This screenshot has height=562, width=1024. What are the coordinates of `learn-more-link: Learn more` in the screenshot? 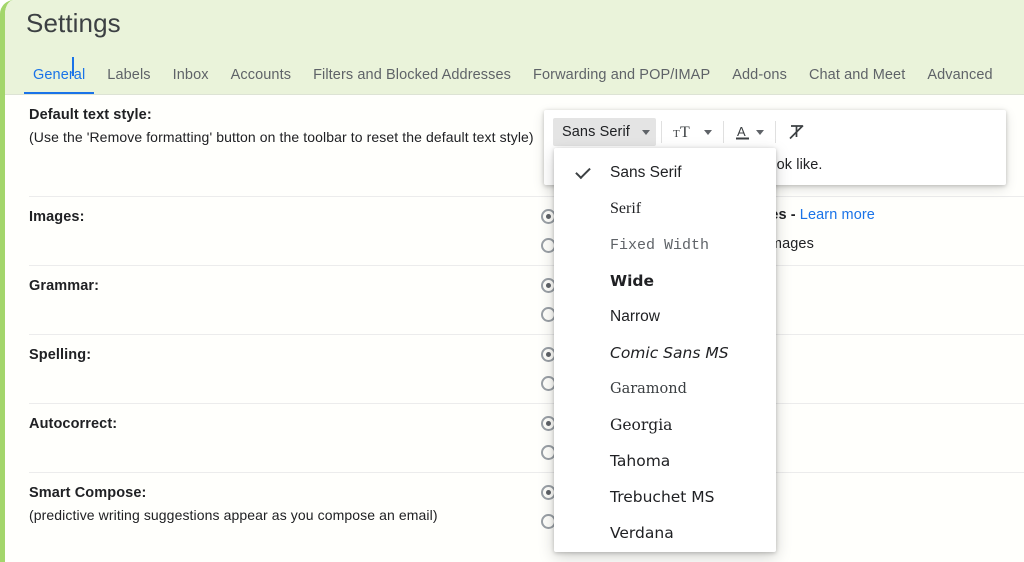 It's located at (837, 215).